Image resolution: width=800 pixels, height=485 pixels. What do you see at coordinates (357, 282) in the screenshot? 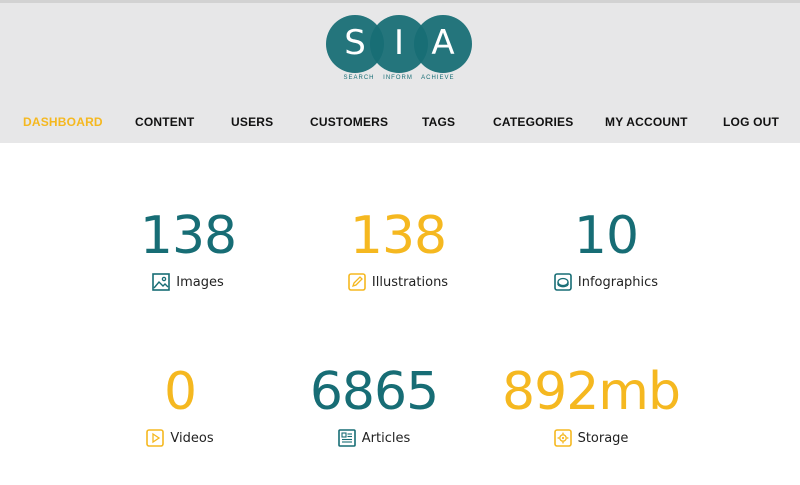
I see `pencil-icon` at bounding box center [357, 282].